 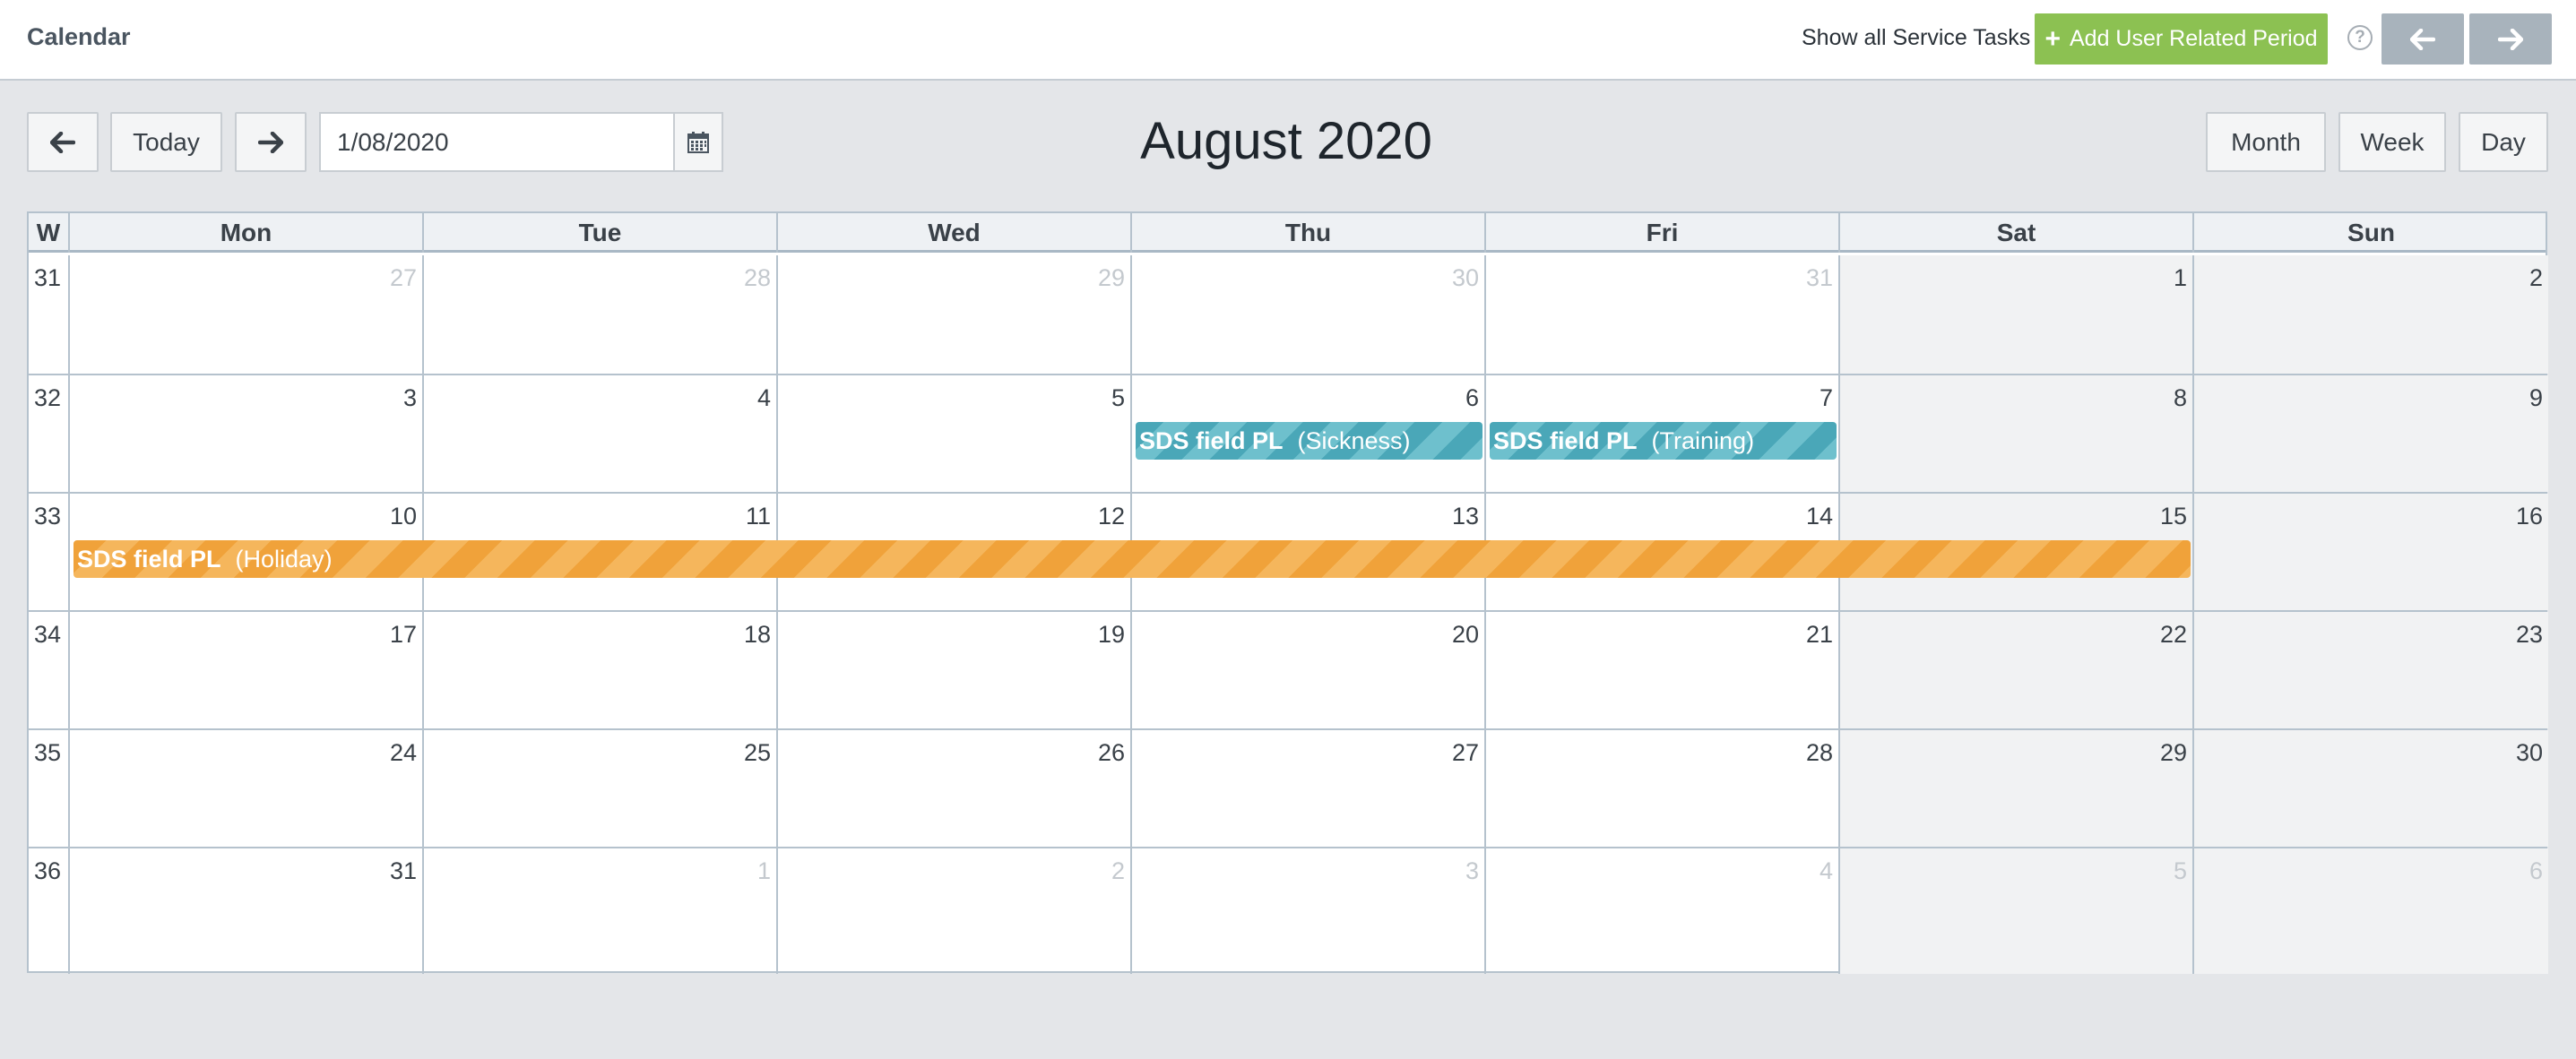 I want to click on day-header-fri: Fri, so click(x=1663, y=233).